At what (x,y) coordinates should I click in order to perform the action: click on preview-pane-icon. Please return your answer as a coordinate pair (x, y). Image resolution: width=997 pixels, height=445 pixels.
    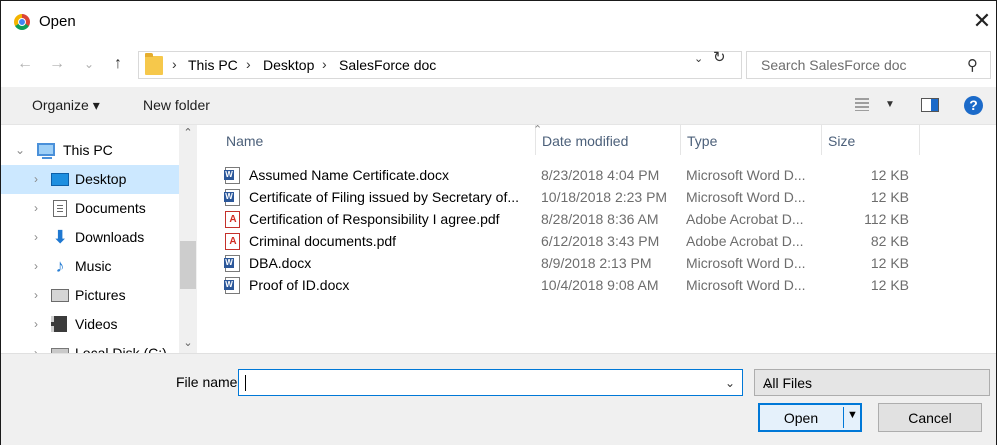
    Looking at the image, I should click on (930, 105).